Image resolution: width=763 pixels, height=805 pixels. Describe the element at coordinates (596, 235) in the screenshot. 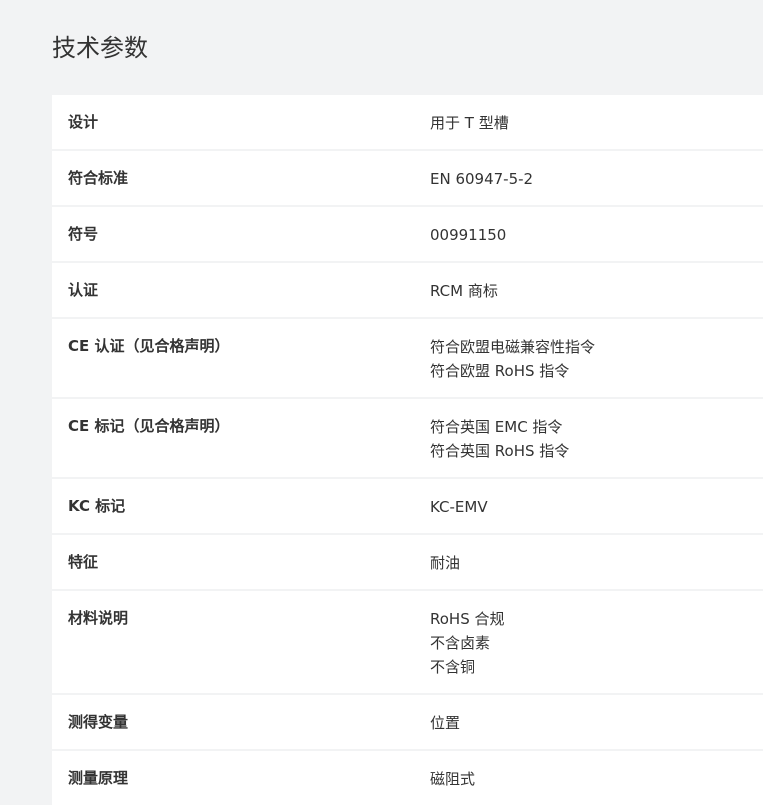

I see `spec-value: 00991150` at that location.